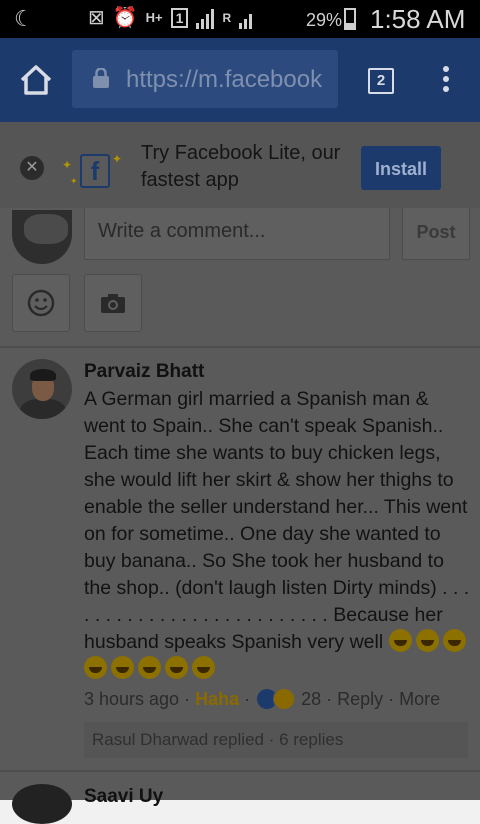 The image size is (480, 824). I want to click on signal-strength-icon, so click(205, 18).